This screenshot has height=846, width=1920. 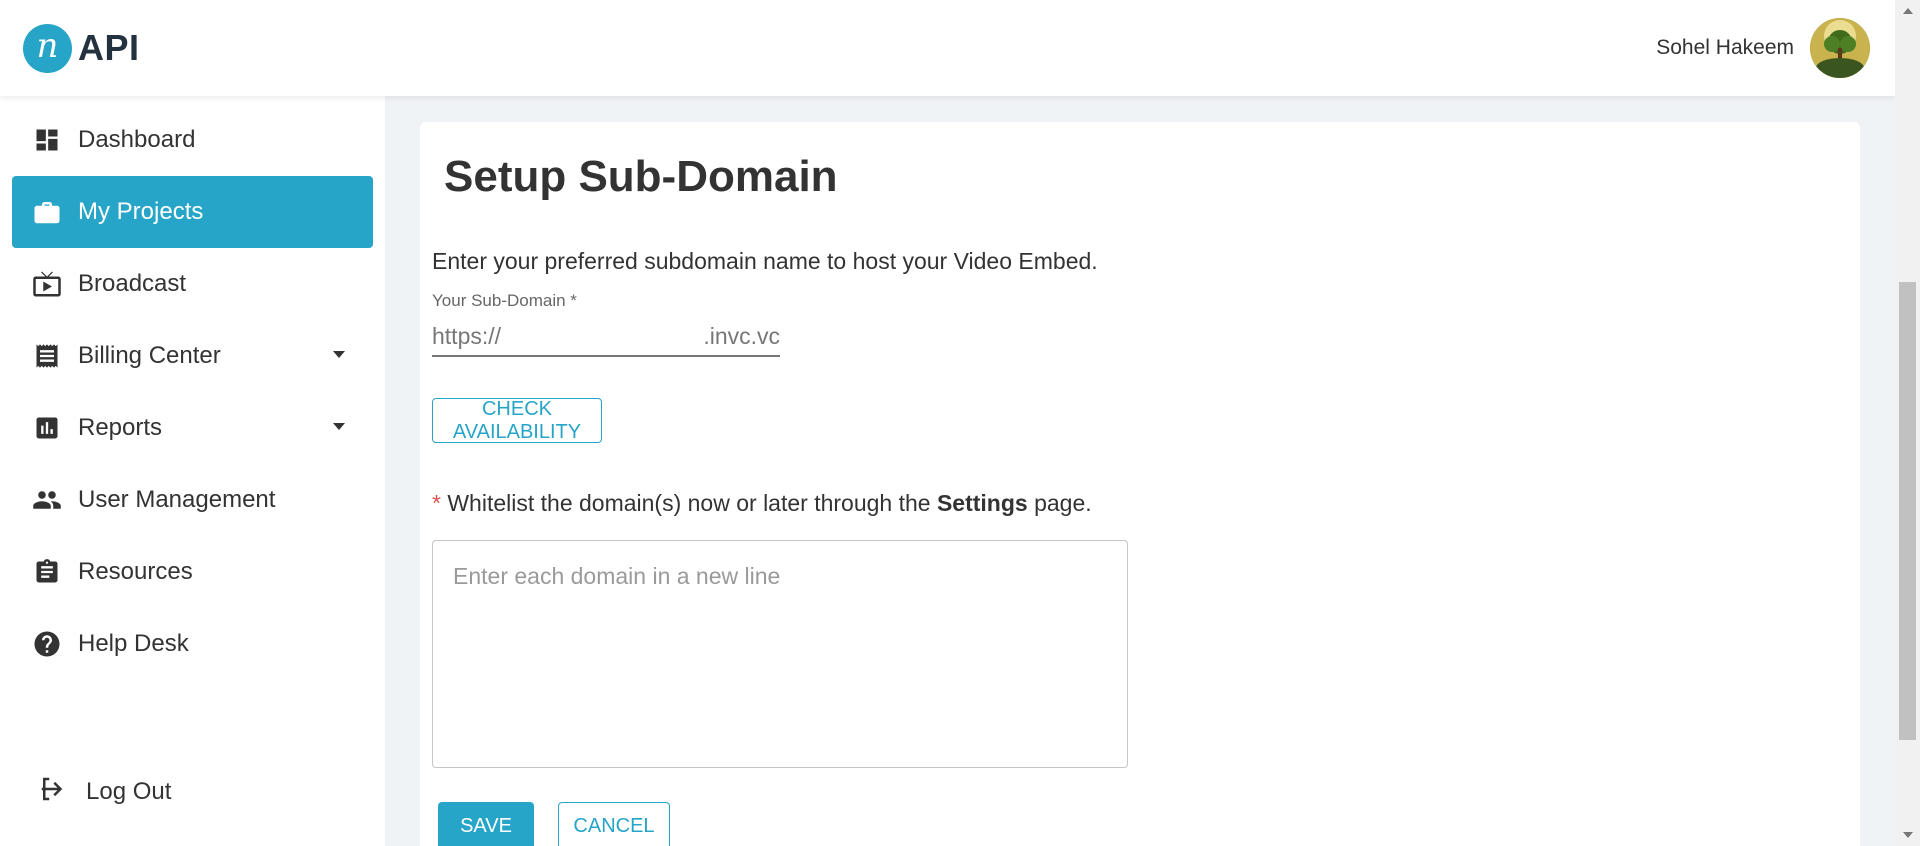 I want to click on logout-label: Log Out, so click(x=129, y=791).